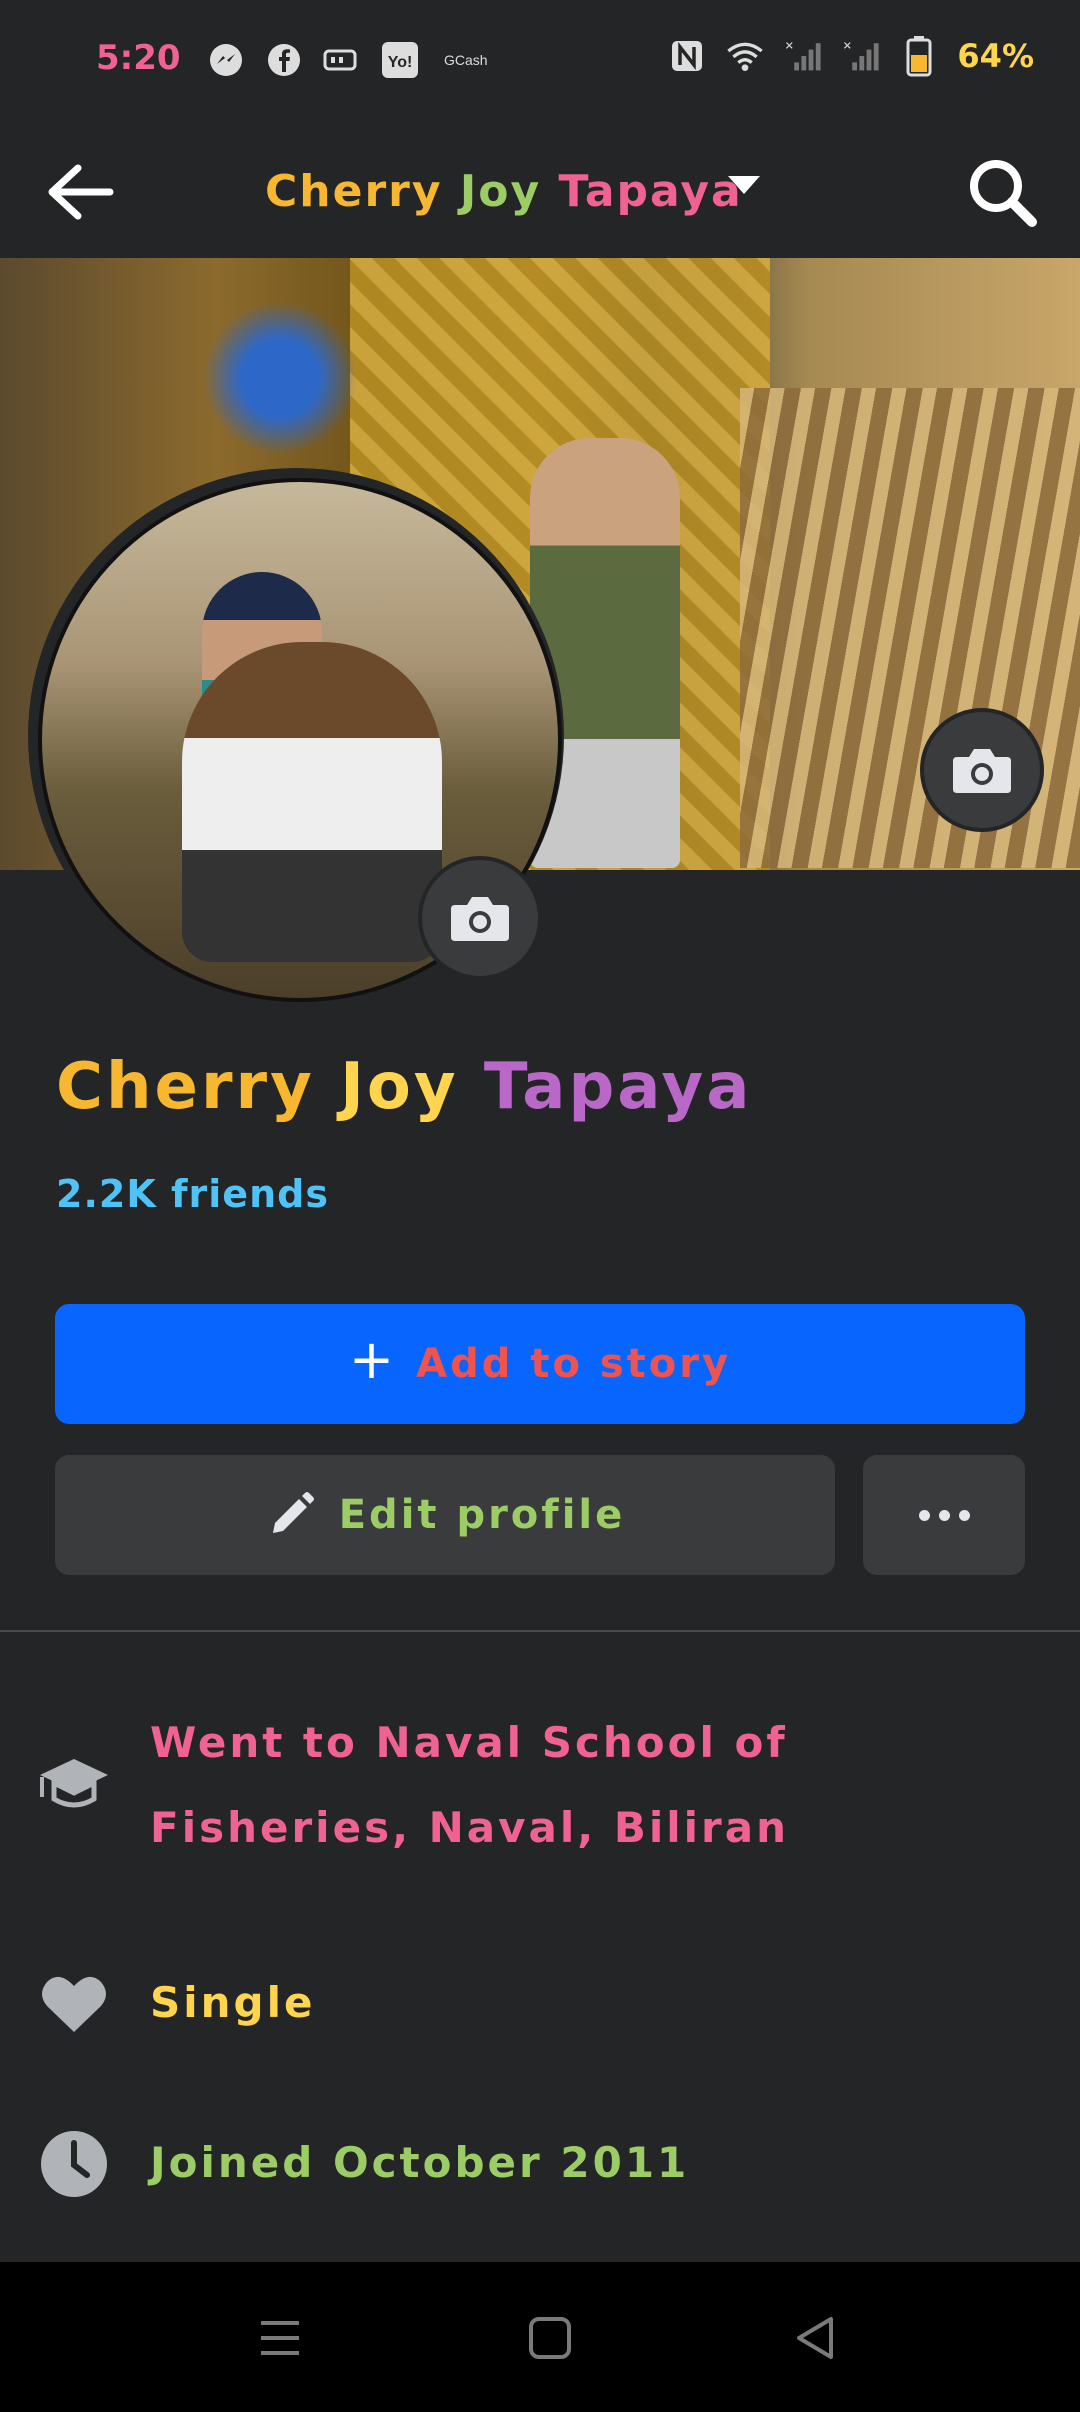 Image resolution: width=1080 pixels, height=2412 pixels. What do you see at coordinates (540, 63) in the screenshot?
I see `status-bar: 5:20 Yo! GCash ✕ ✕ 64%` at bounding box center [540, 63].